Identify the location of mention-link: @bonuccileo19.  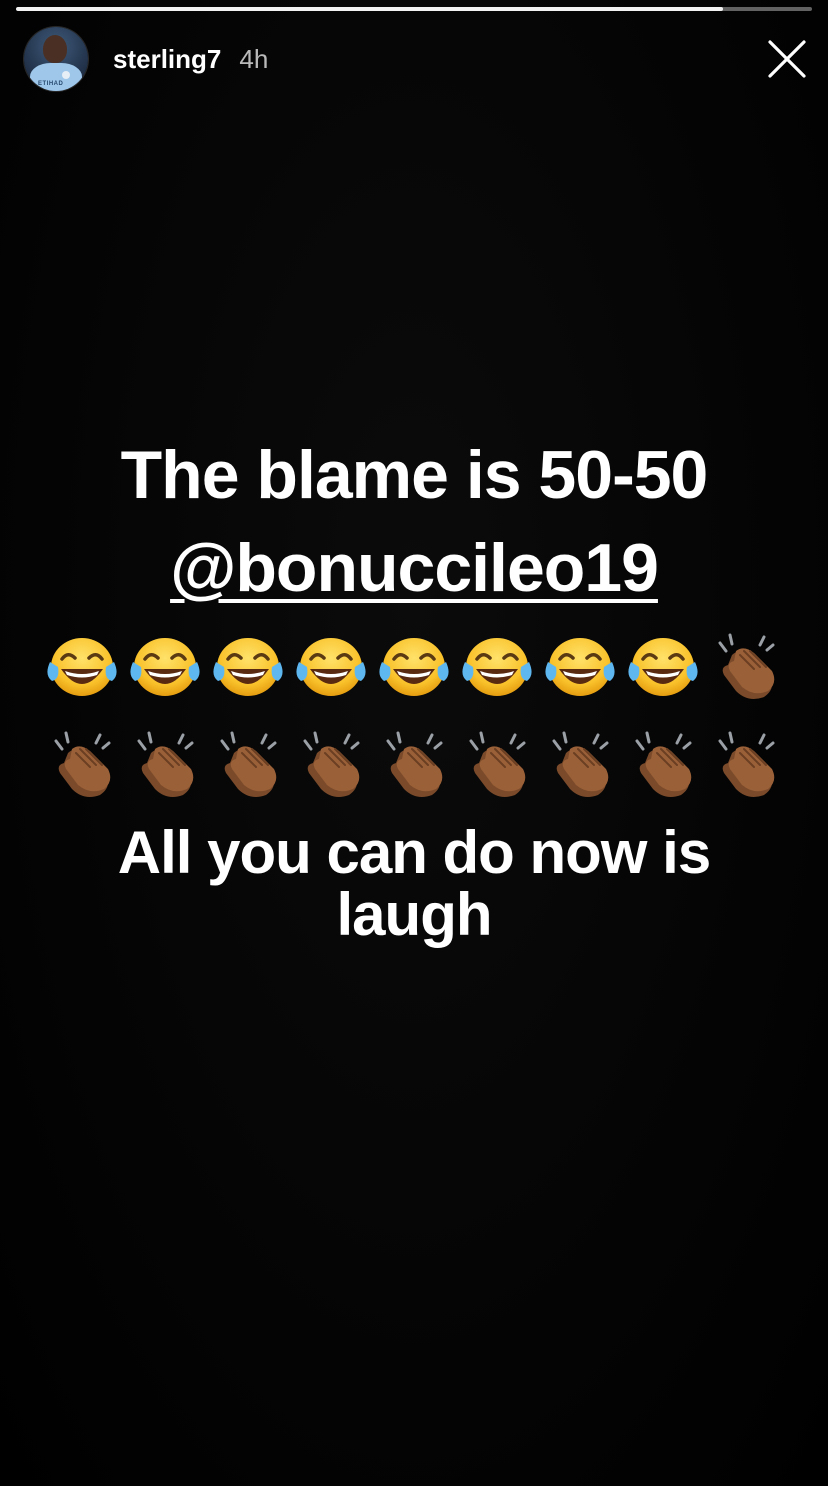
(414, 568).